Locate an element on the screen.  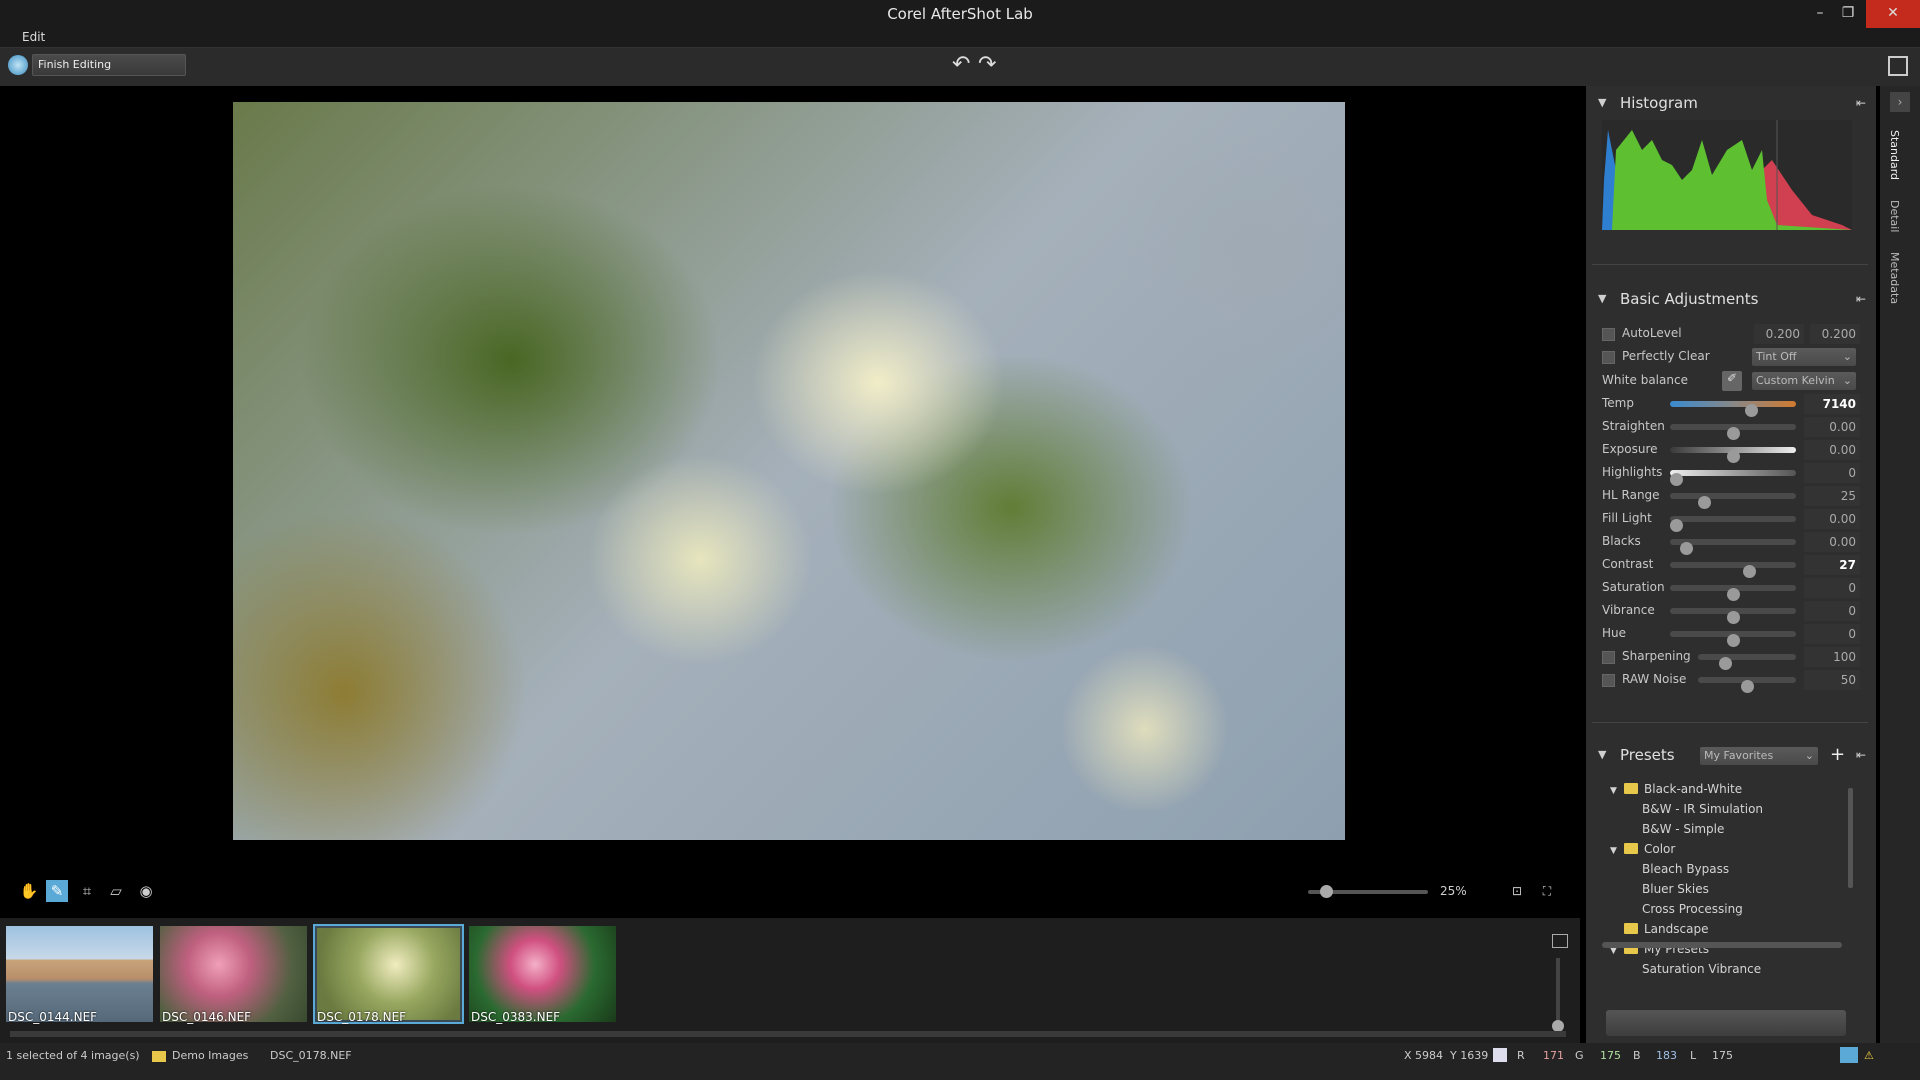
tab-detail: Detail is located at coordinates (1894, 216).